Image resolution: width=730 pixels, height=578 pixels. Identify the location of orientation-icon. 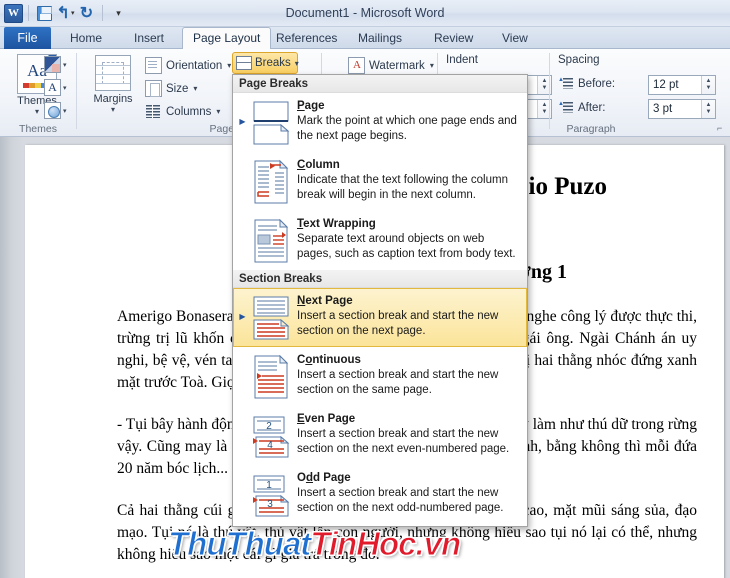
(153, 65).